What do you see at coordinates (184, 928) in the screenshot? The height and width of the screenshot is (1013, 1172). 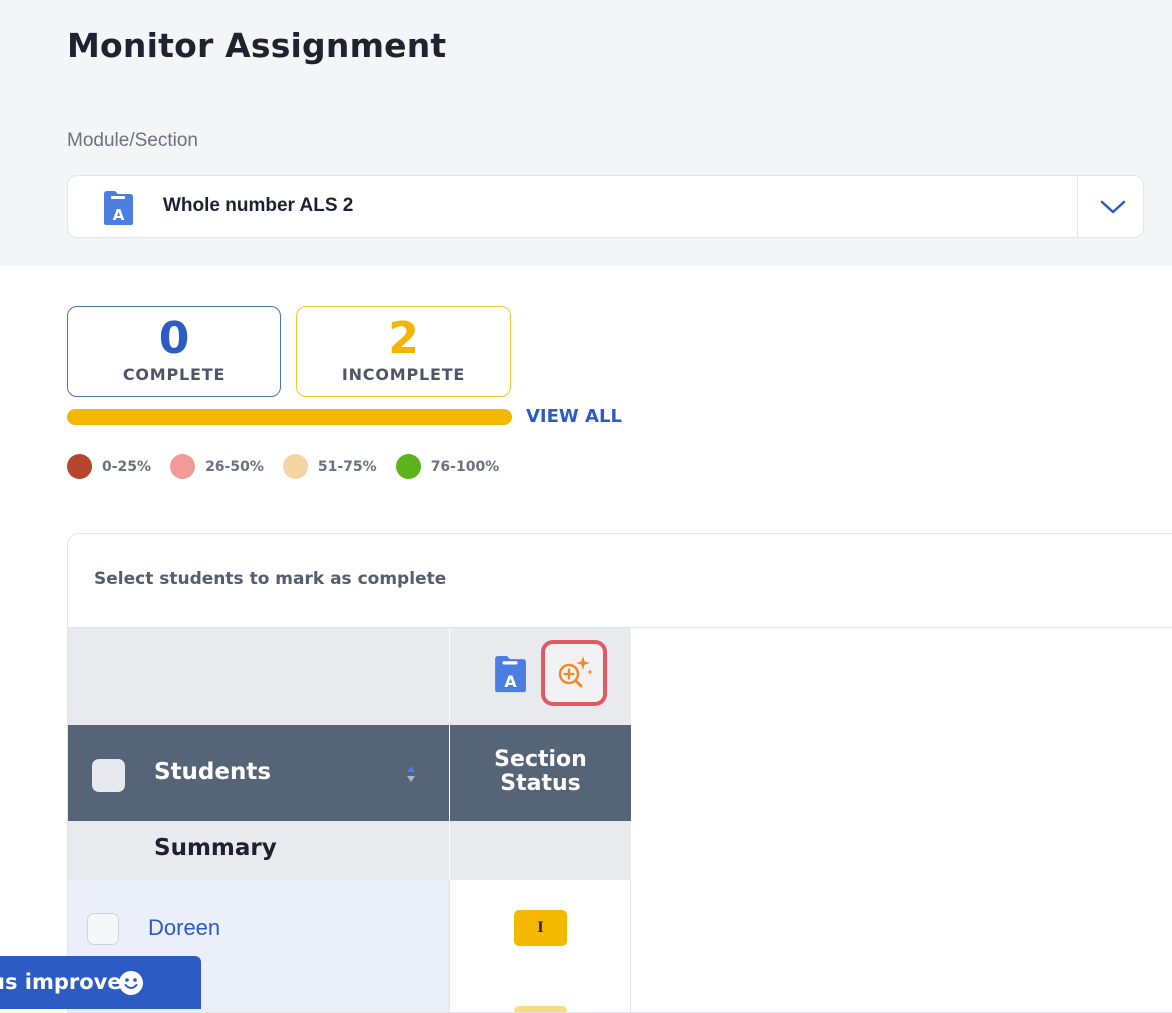 I see `student-name-link: Doreen` at bounding box center [184, 928].